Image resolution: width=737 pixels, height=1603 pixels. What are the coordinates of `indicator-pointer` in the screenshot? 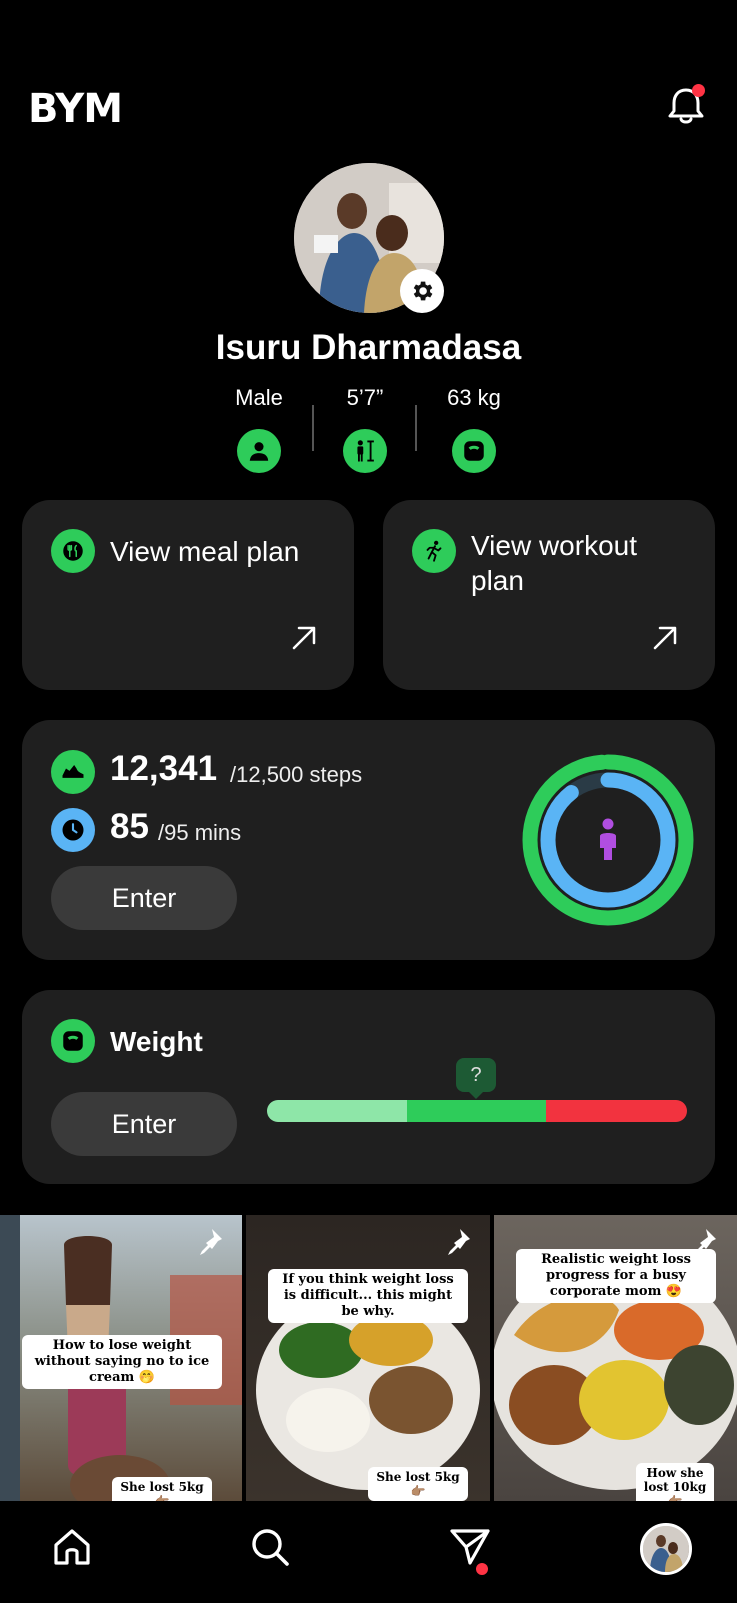 It's located at (476, 1095).